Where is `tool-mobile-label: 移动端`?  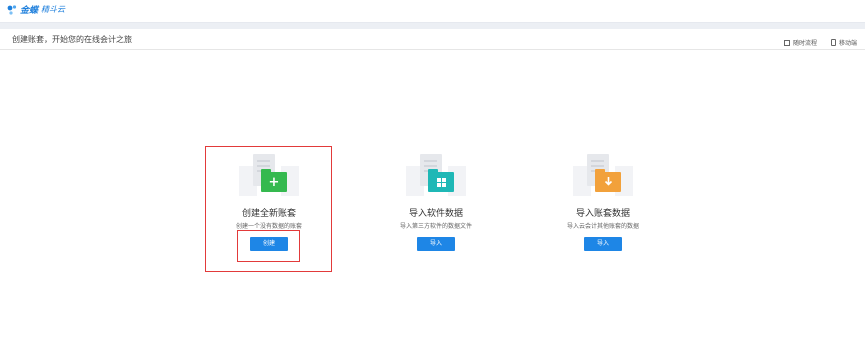
tool-mobile-label: 移动端 is located at coordinates (847, 43).